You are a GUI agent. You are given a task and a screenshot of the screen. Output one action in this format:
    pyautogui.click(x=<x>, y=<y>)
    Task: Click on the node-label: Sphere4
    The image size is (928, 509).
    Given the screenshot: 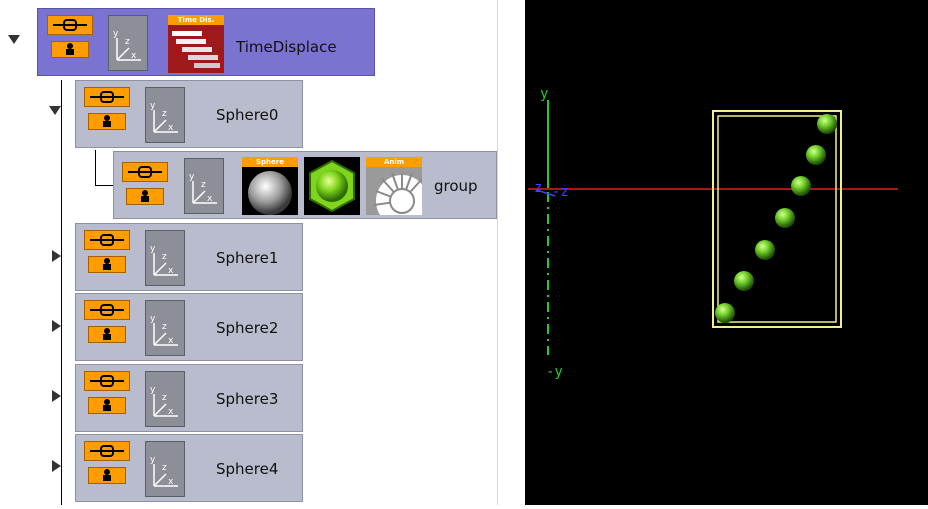 What is the action you would take?
    pyautogui.click(x=247, y=469)
    